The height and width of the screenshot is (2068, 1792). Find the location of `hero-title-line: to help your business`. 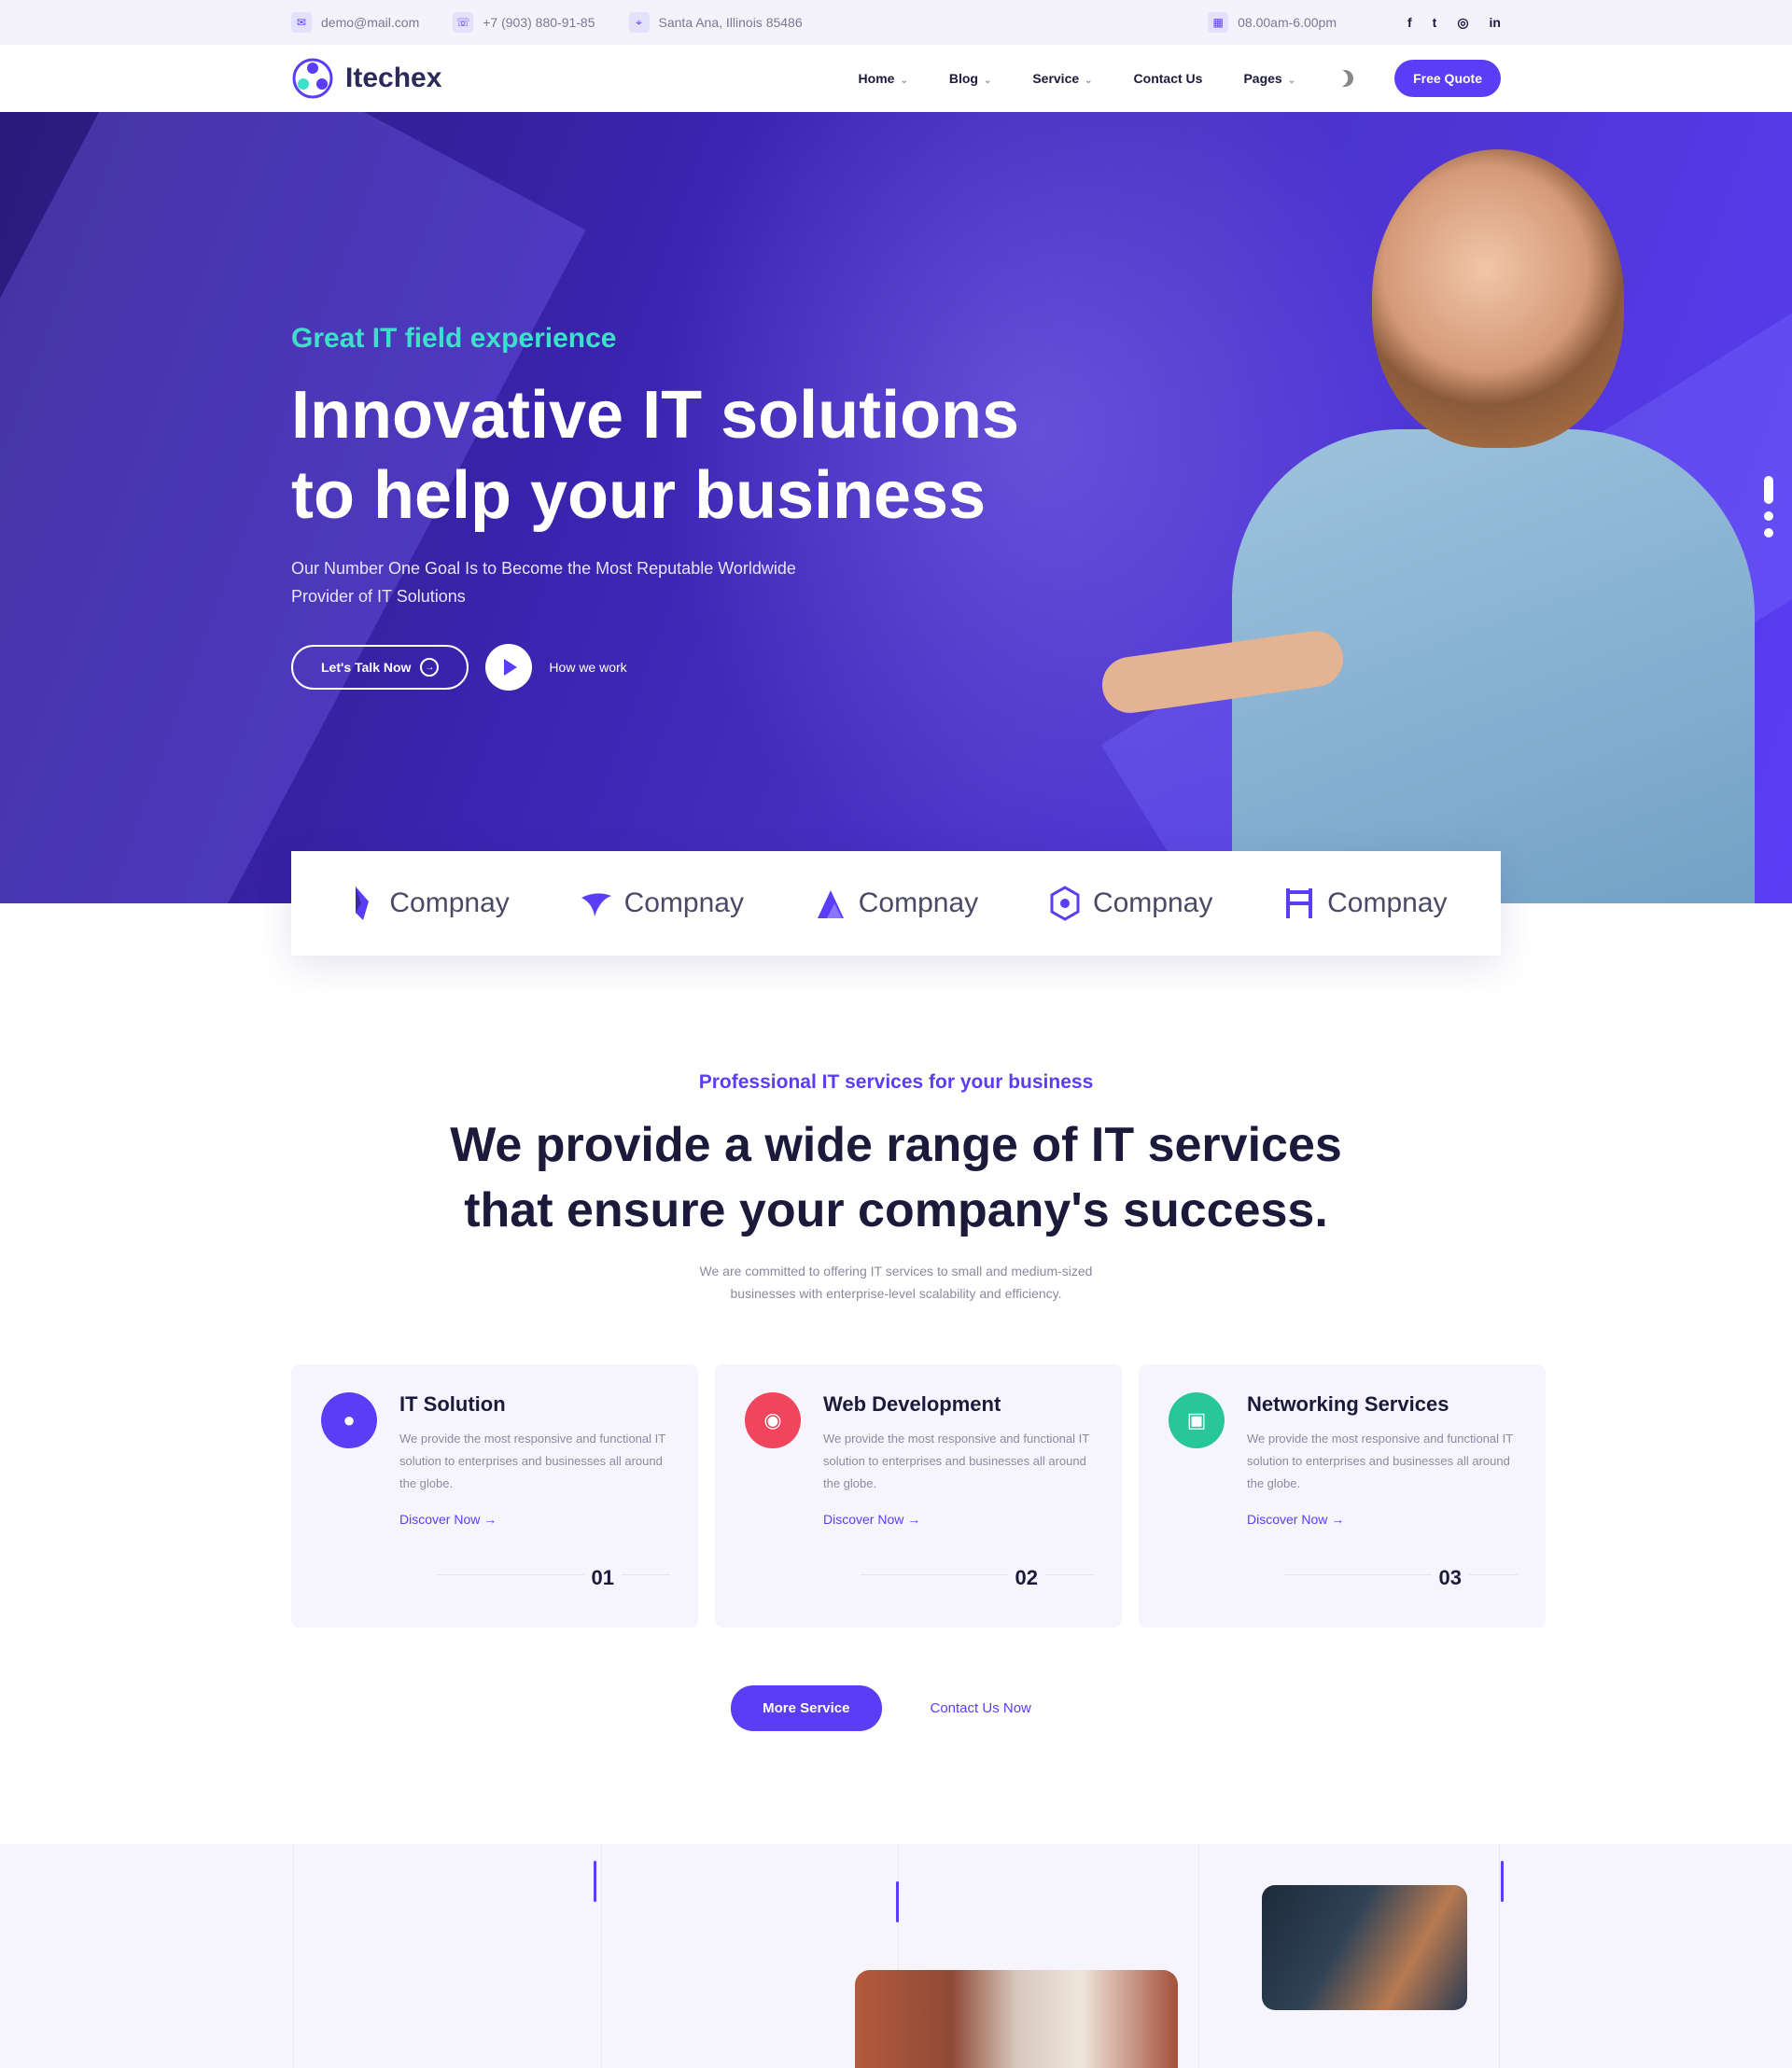

hero-title-line: to help your business is located at coordinates (639, 495).